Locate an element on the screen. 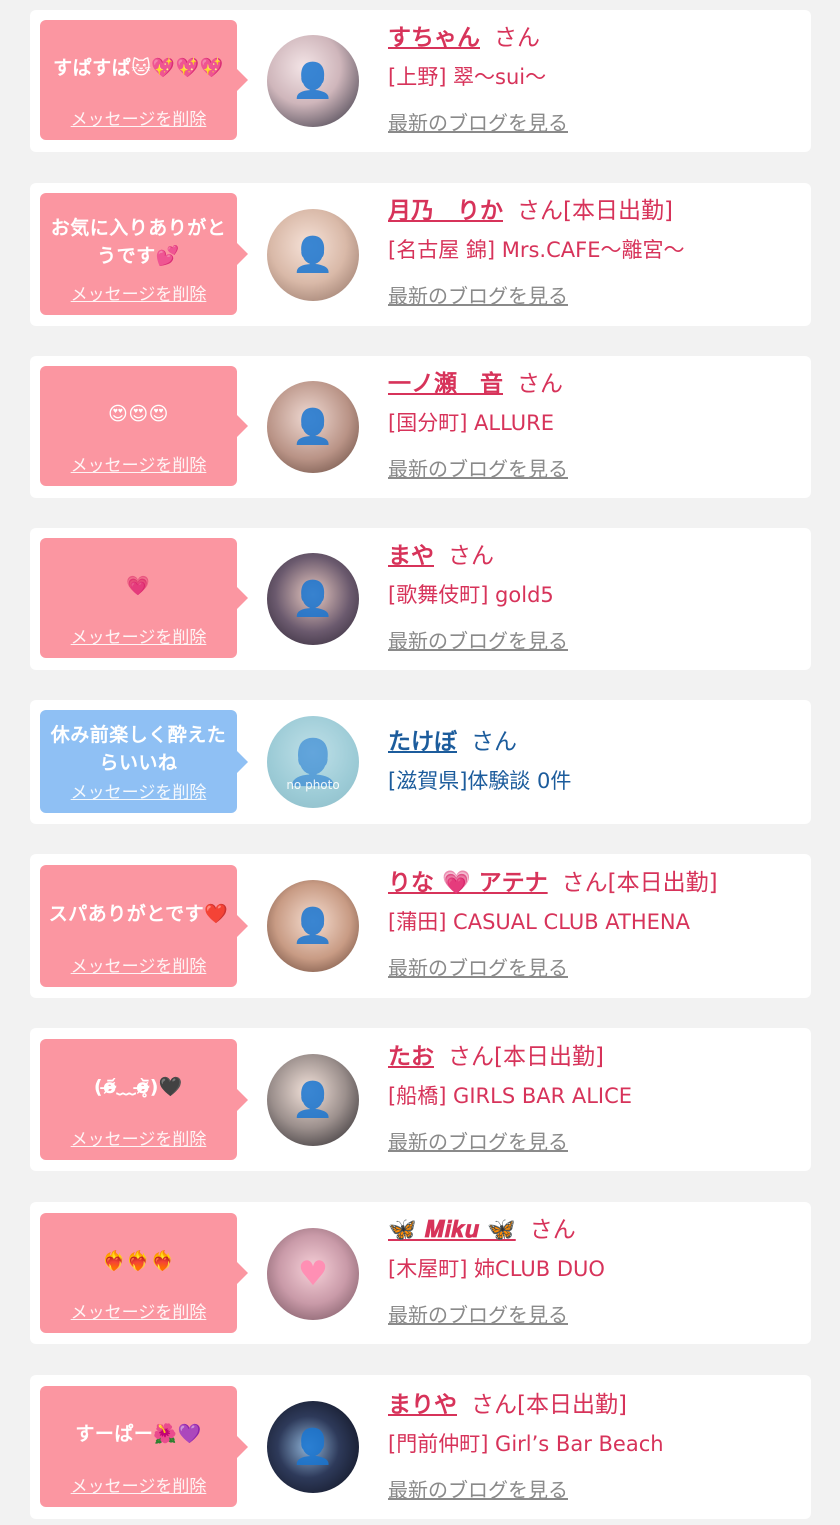  avatar: 👤 no photo is located at coordinates (313, 762).